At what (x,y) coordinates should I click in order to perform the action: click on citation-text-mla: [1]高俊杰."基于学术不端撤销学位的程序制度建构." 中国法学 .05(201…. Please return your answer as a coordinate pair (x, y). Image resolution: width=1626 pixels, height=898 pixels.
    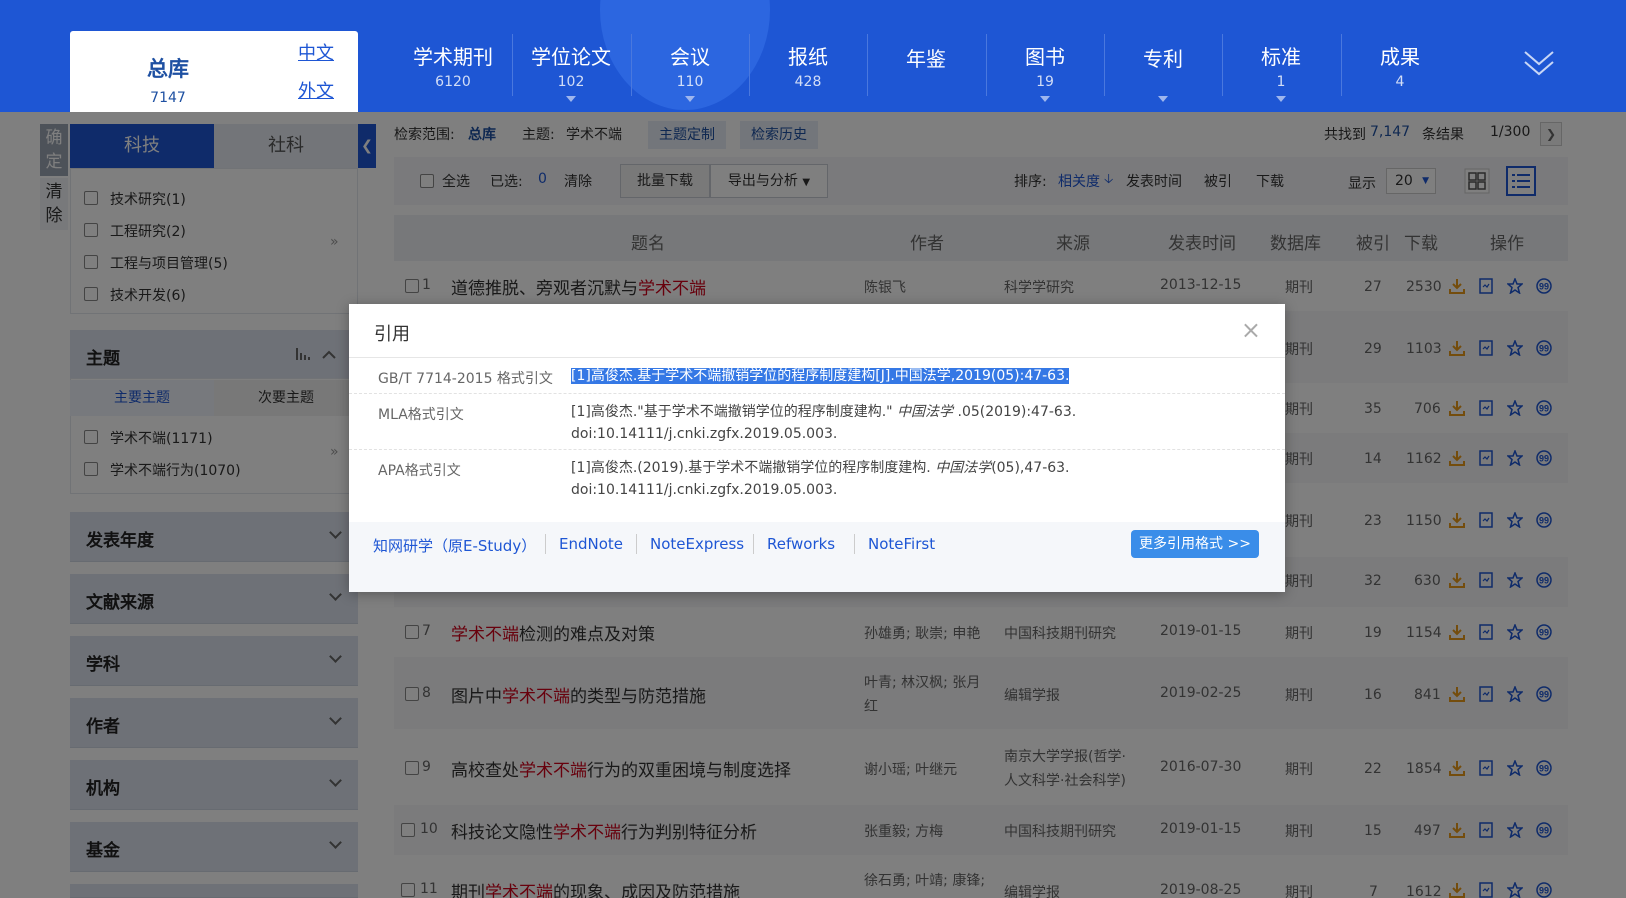
    Looking at the image, I should click on (823, 423).